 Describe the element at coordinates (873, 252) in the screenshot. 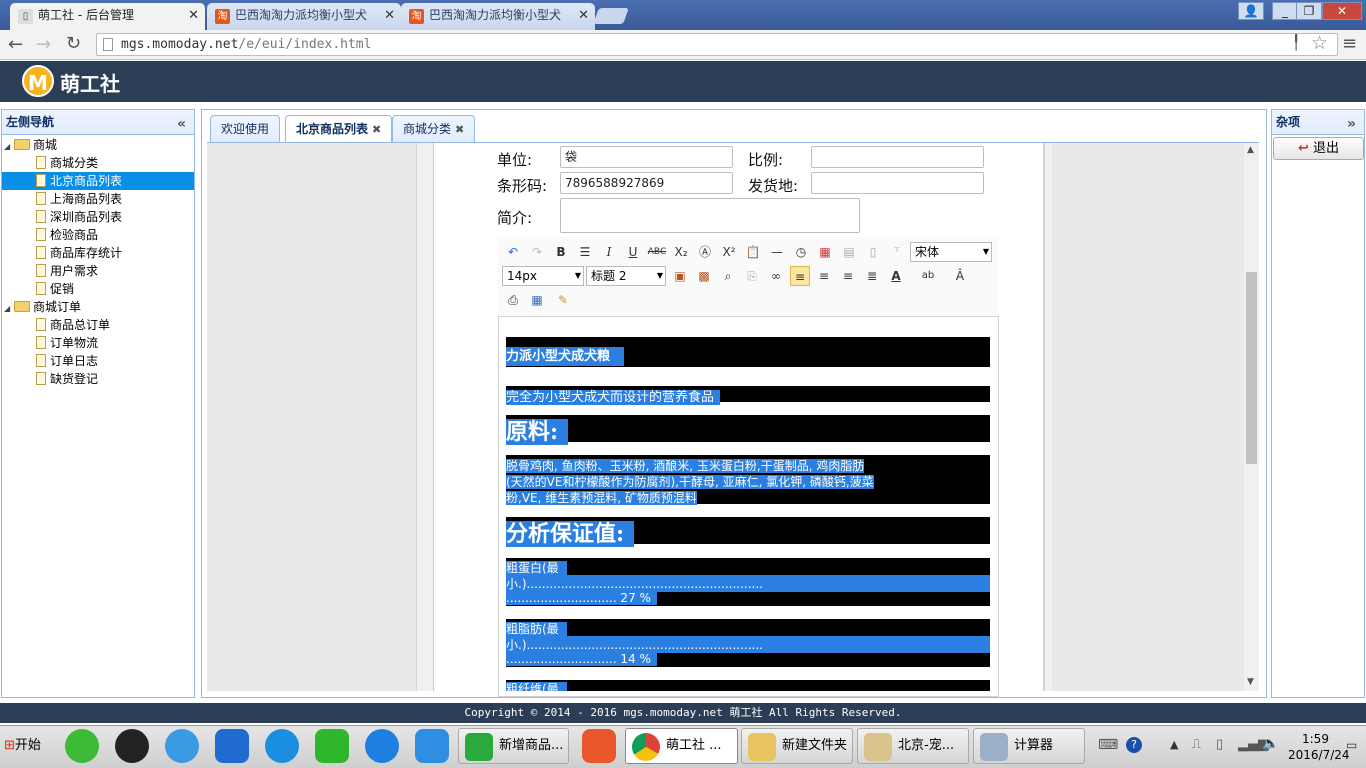

I see `page-break-icon: ▯` at that location.